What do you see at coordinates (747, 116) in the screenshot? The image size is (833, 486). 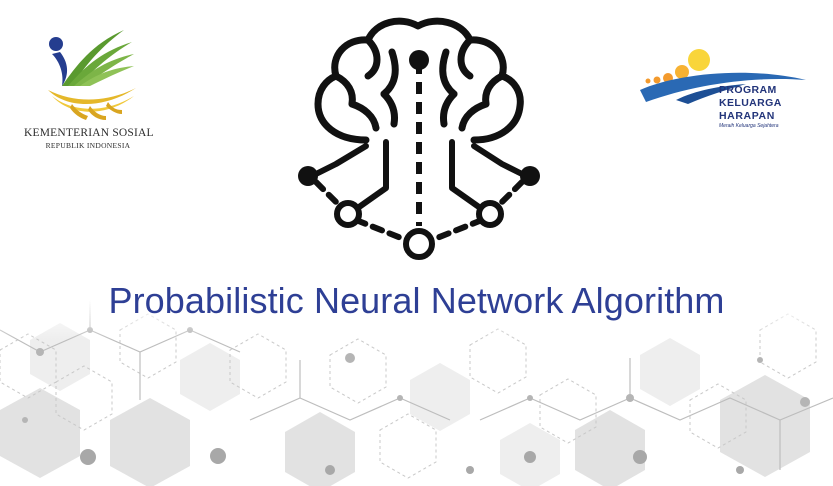 I see `pkh-line-harapan: HARAPAN` at bounding box center [747, 116].